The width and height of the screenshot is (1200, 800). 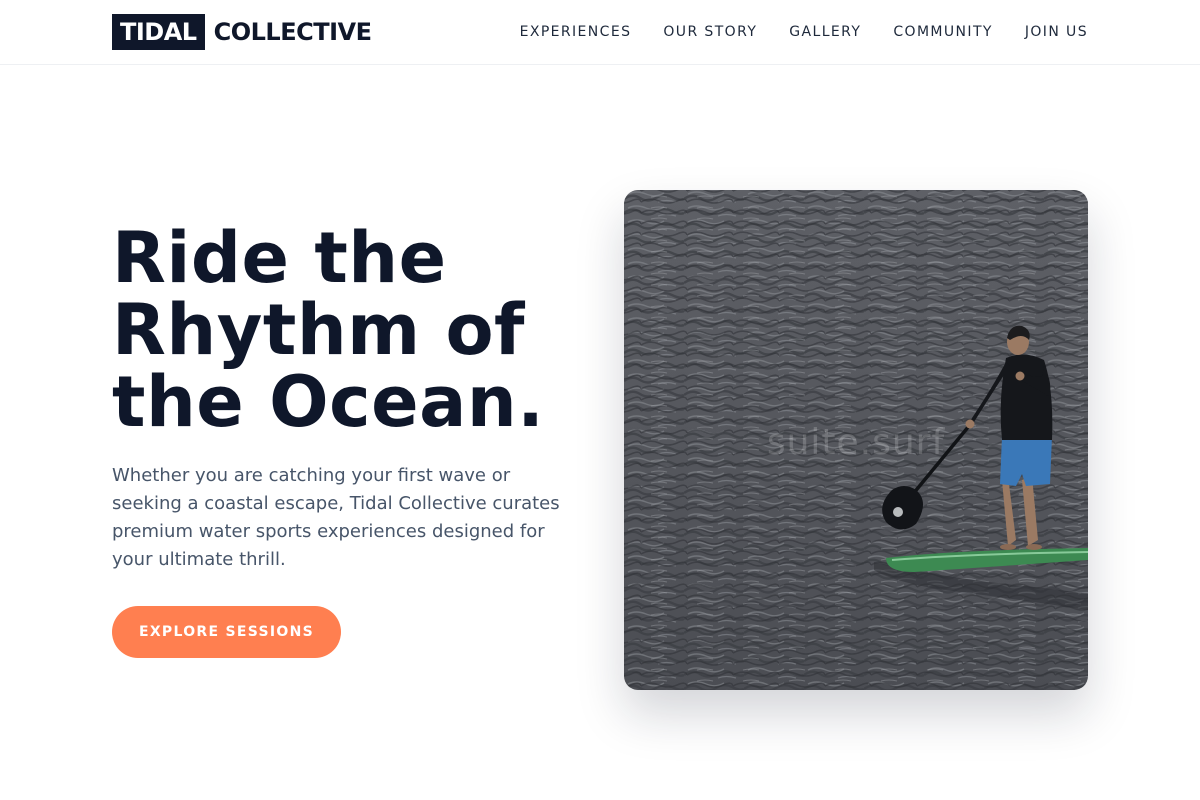 What do you see at coordinates (1056, 32) in the screenshot?
I see `nav-join-us: JOIN US` at bounding box center [1056, 32].